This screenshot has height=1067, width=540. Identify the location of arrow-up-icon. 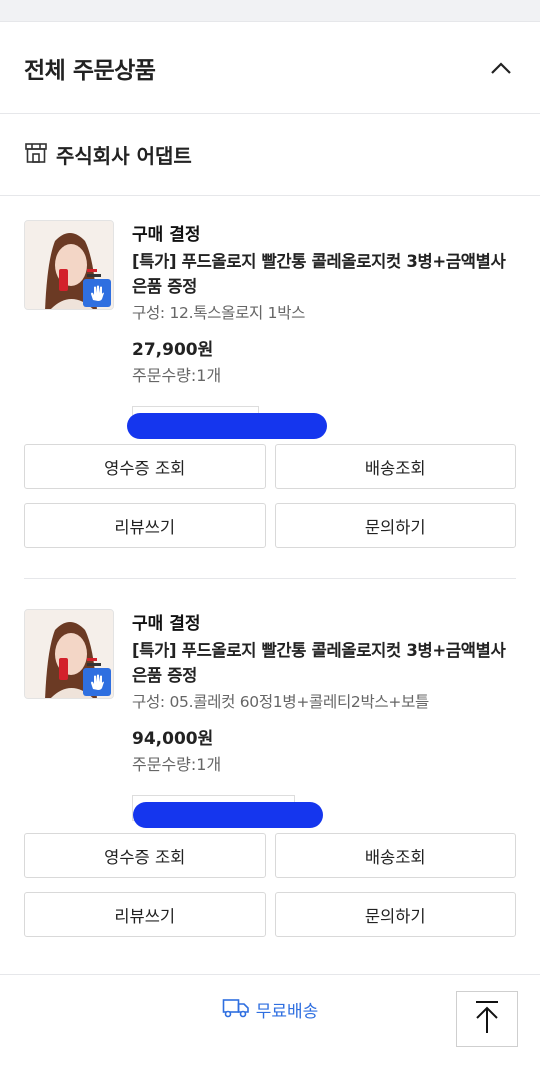
(487, 1019).